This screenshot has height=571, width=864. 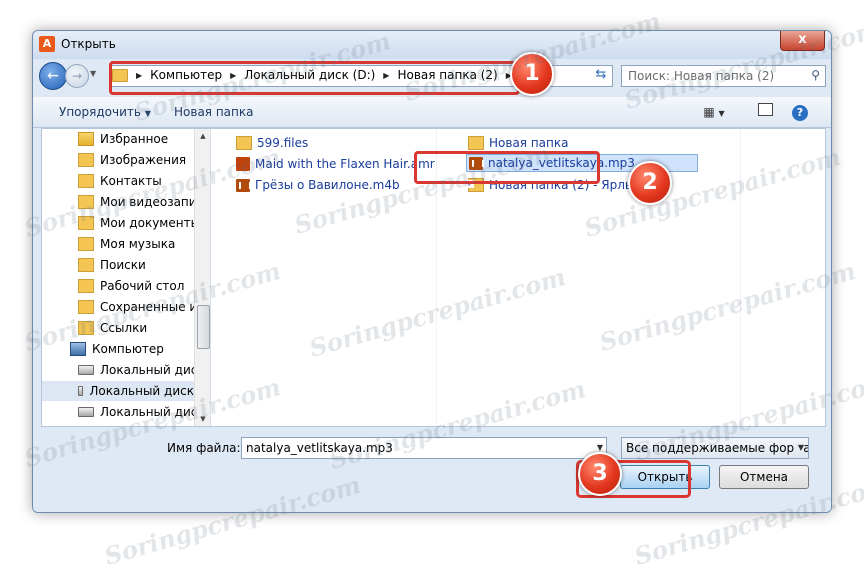 What do you see at coordinates (314, 78) in the screenshot?
I see `address-highlight-frame` at bounding box center [314, 78].